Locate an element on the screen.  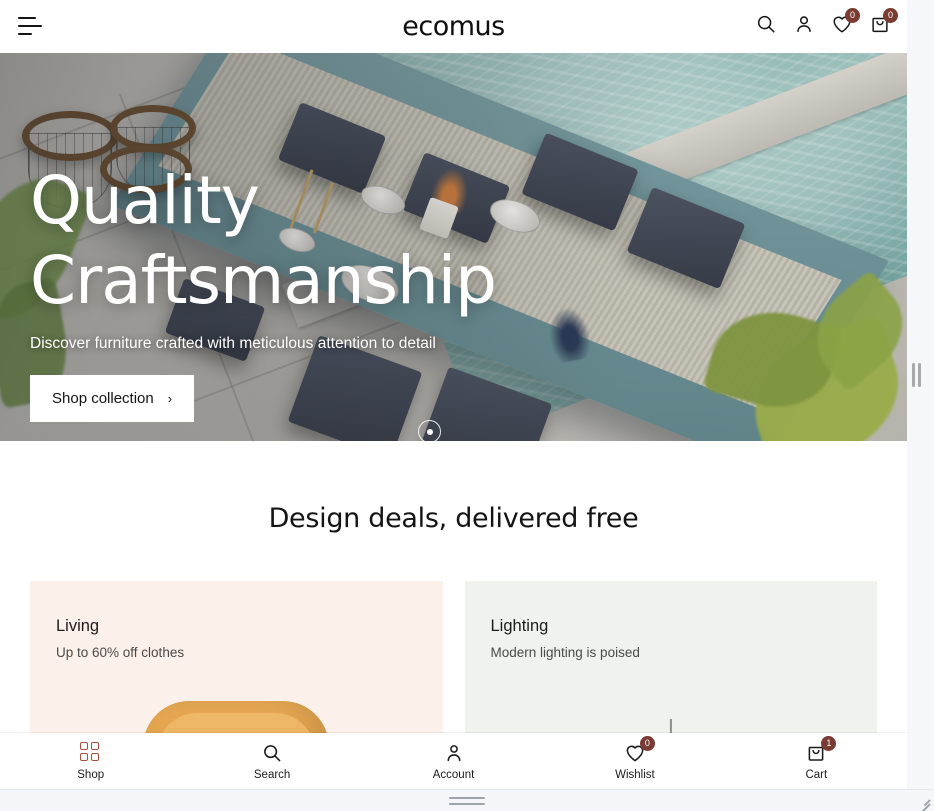
hero-title-line-1: Quality is located at coordinates (145, 200).